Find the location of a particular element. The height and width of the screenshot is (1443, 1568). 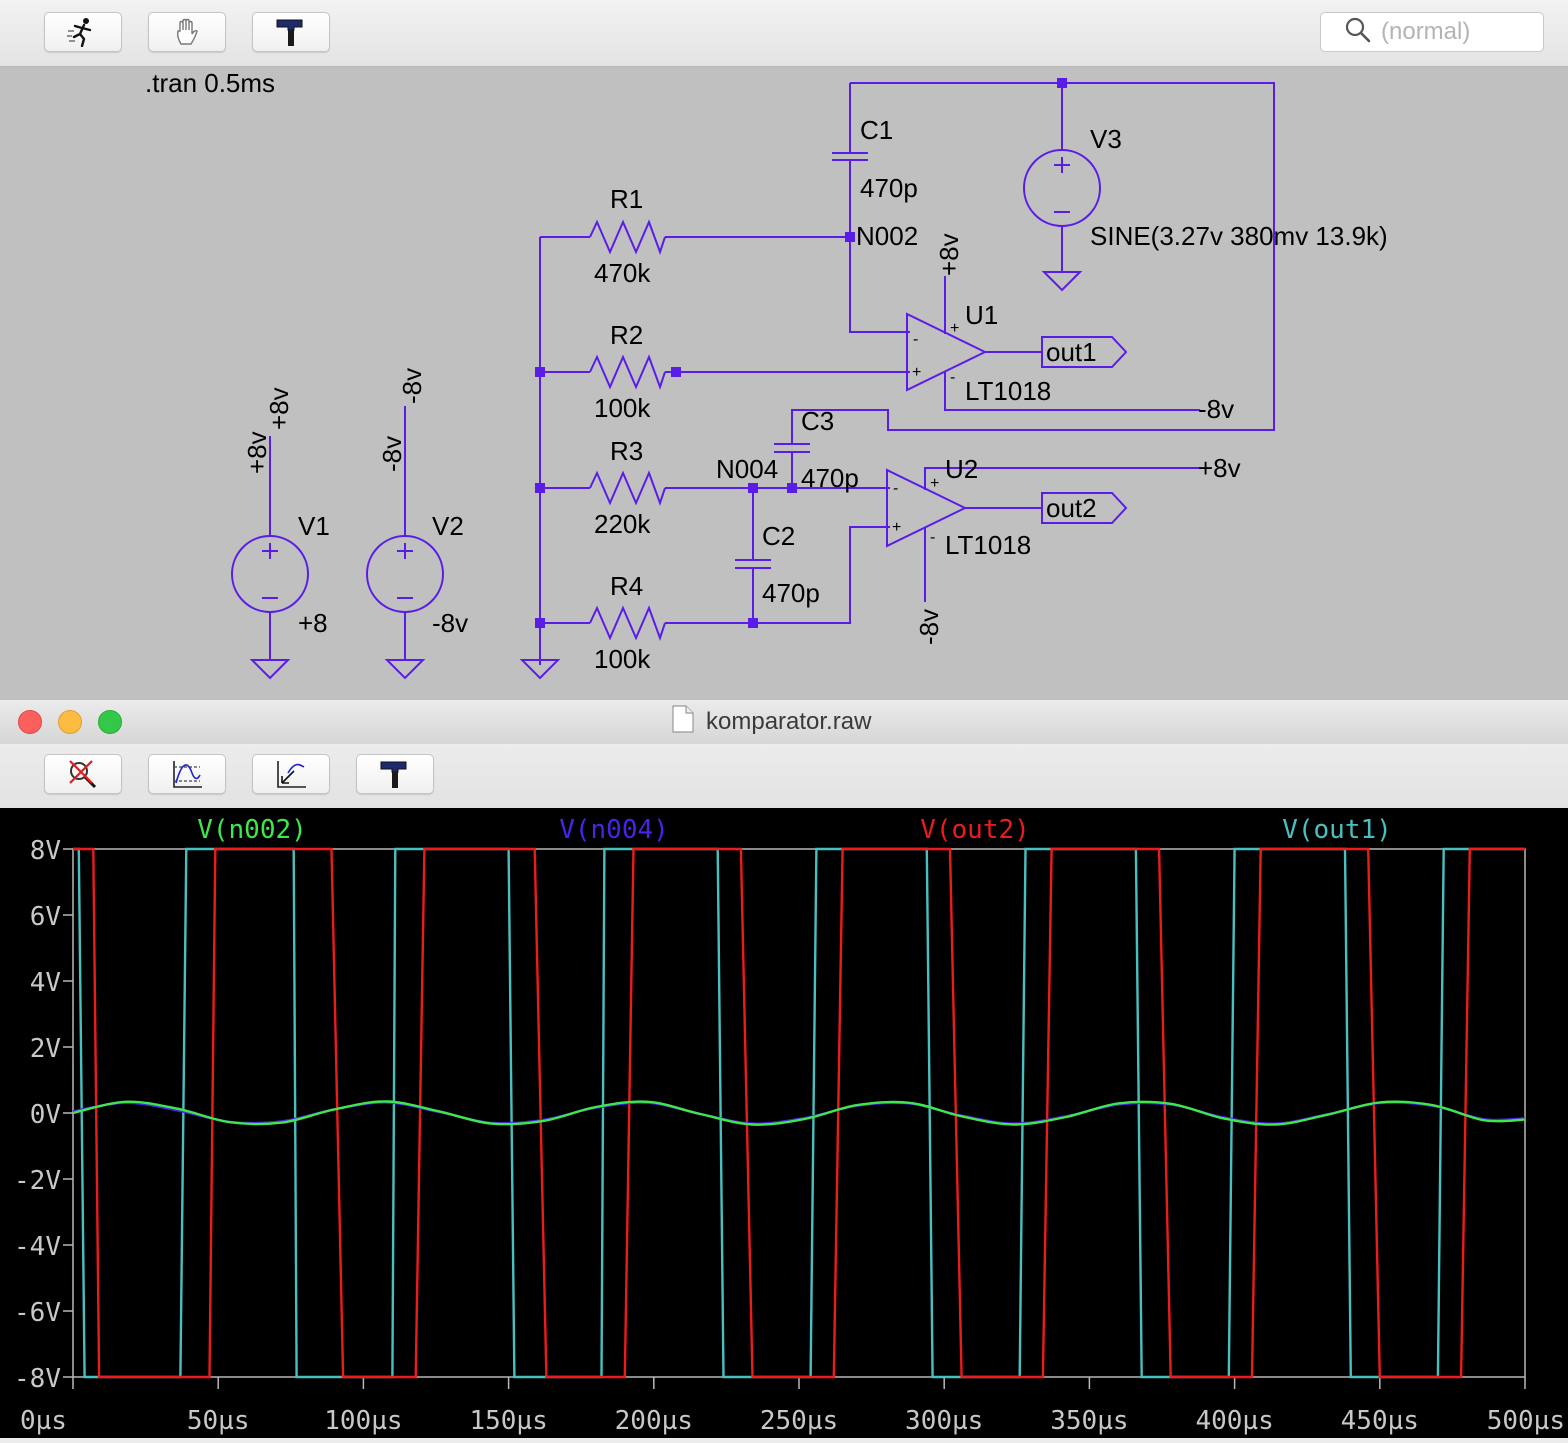

r1-name: R1 is located at coordinates (626, 199).